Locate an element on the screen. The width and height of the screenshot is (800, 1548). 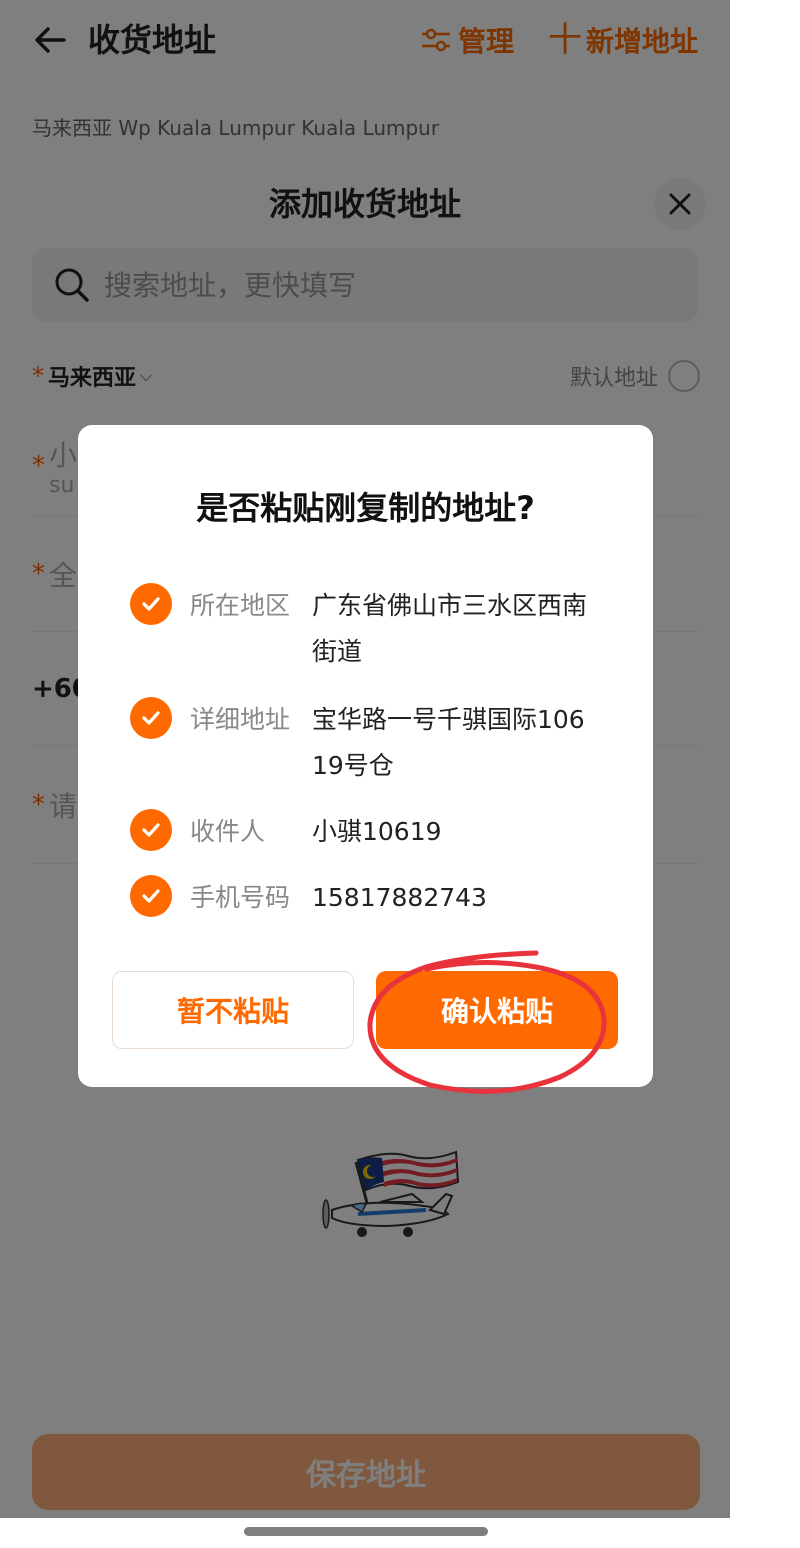
item-value: 广东省佛山市三水区西南街道 is located at coordinates (450, 628).